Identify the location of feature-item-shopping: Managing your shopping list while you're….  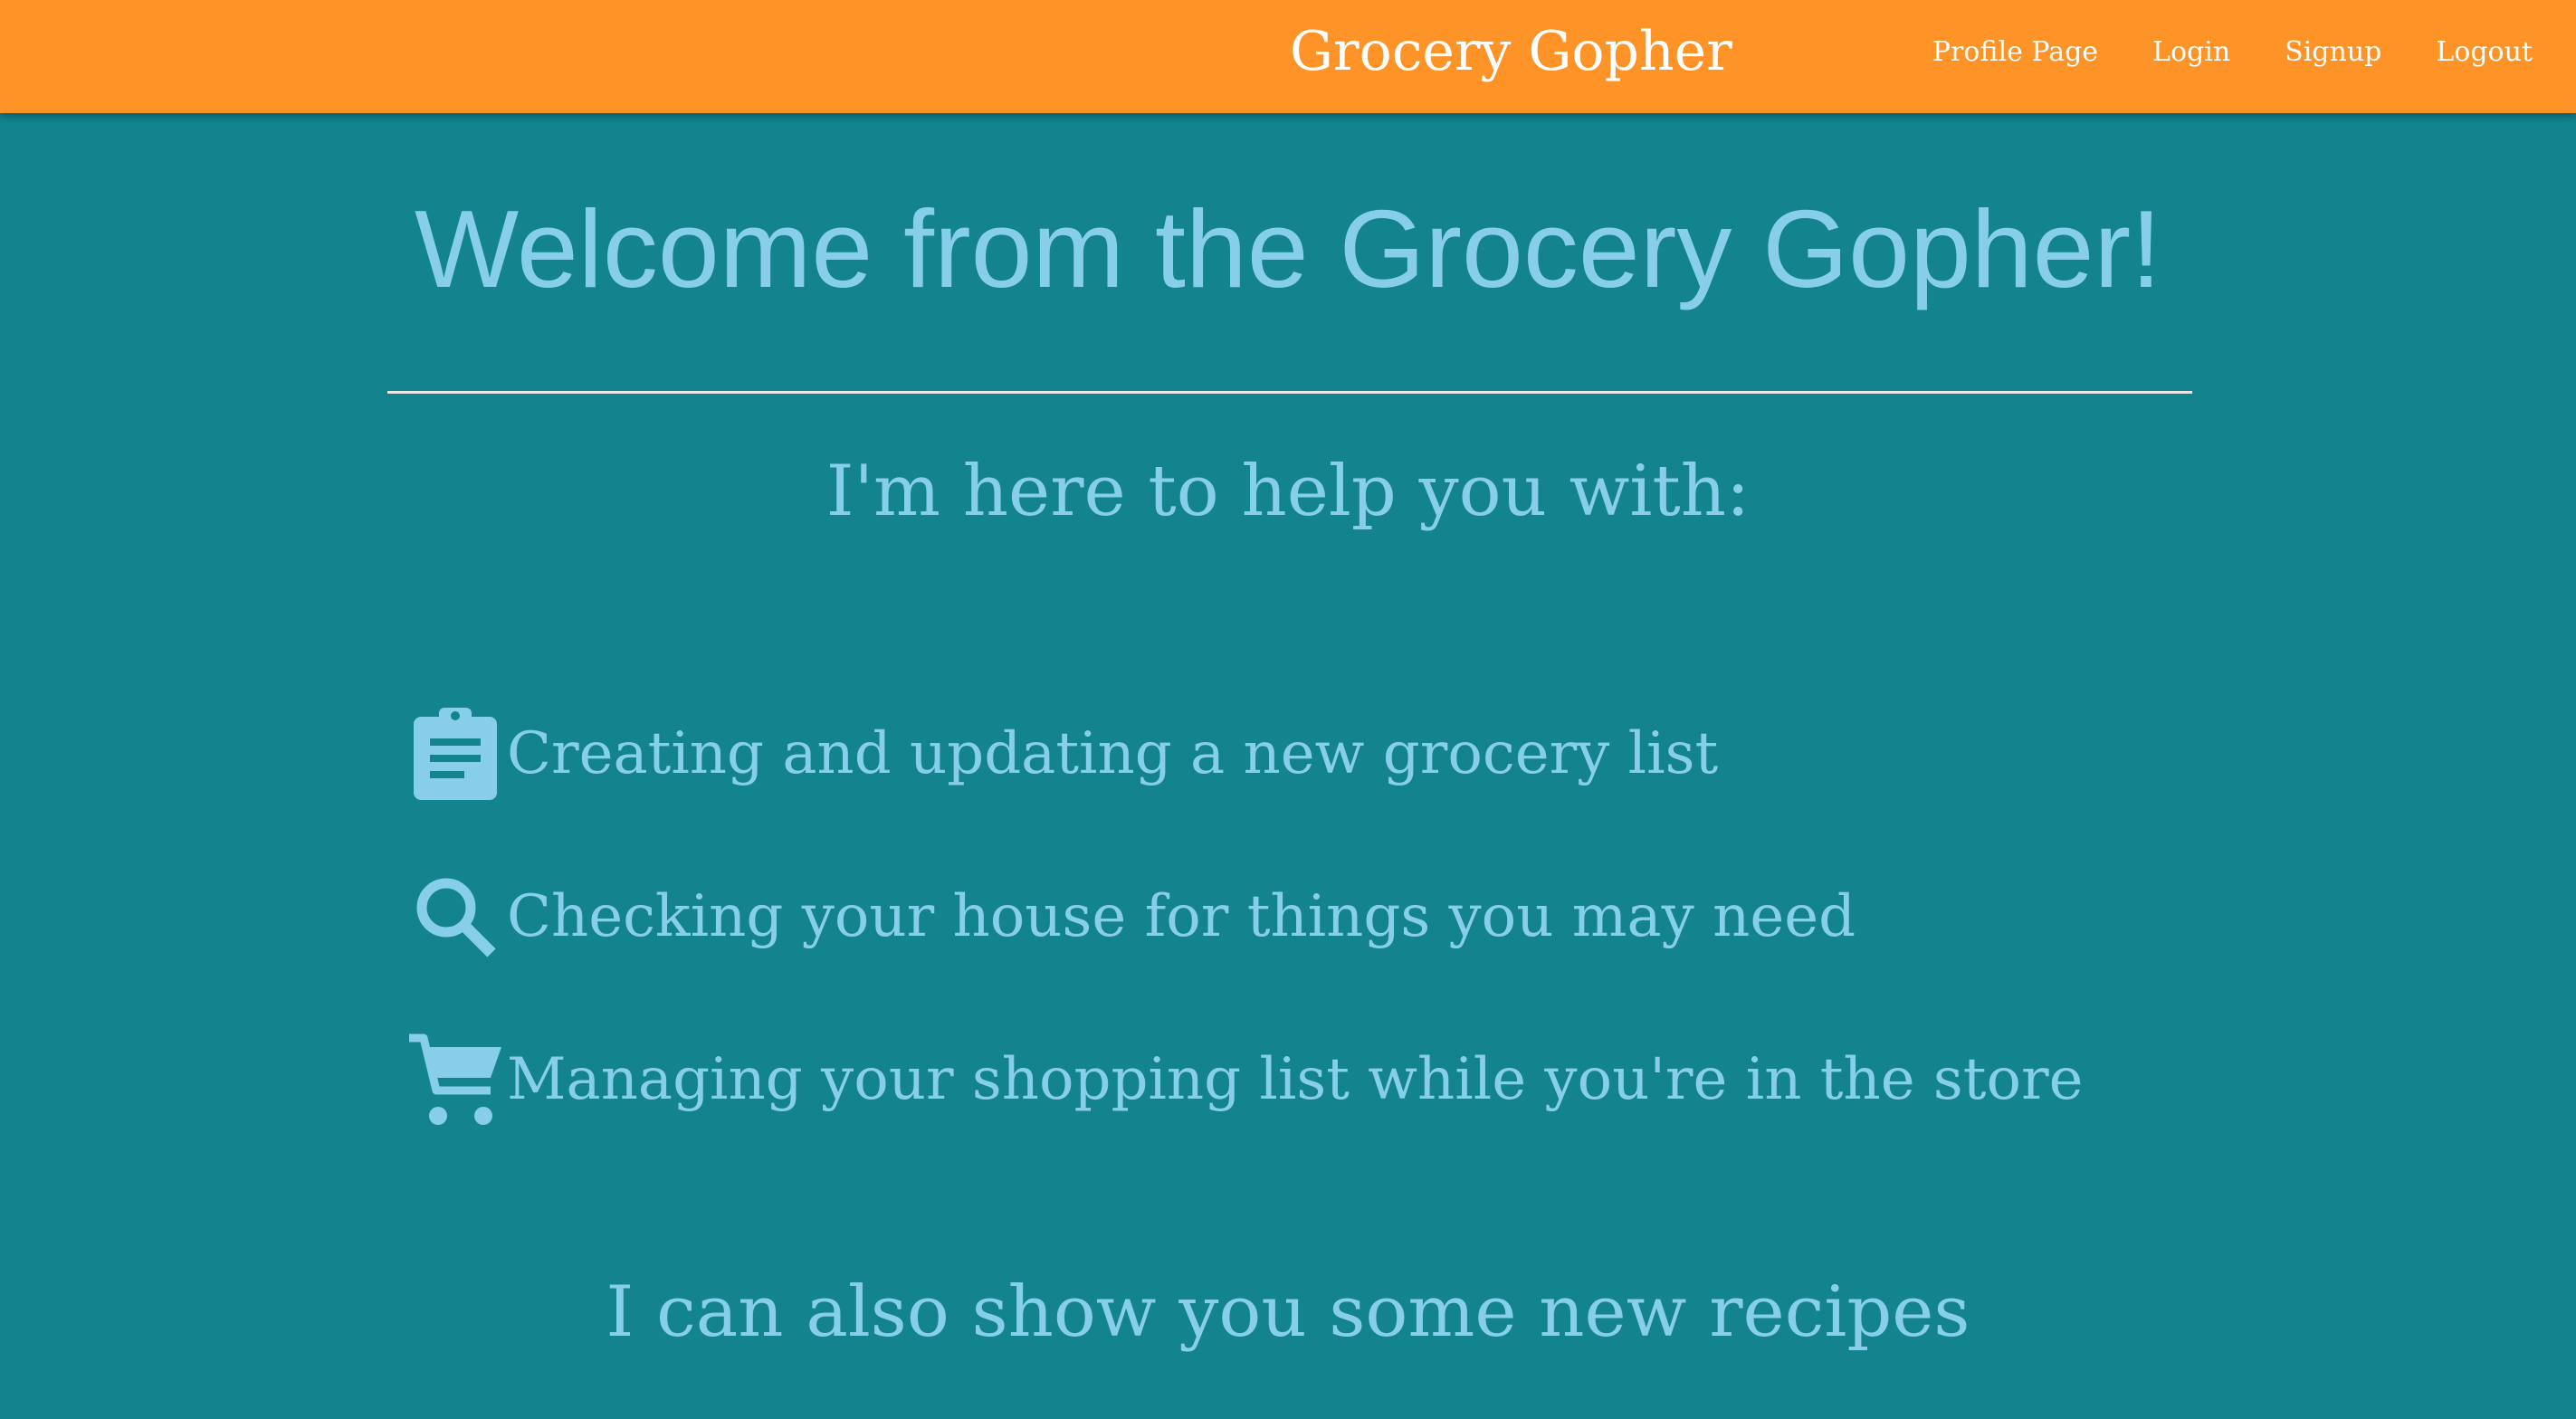
(1244, 1079).